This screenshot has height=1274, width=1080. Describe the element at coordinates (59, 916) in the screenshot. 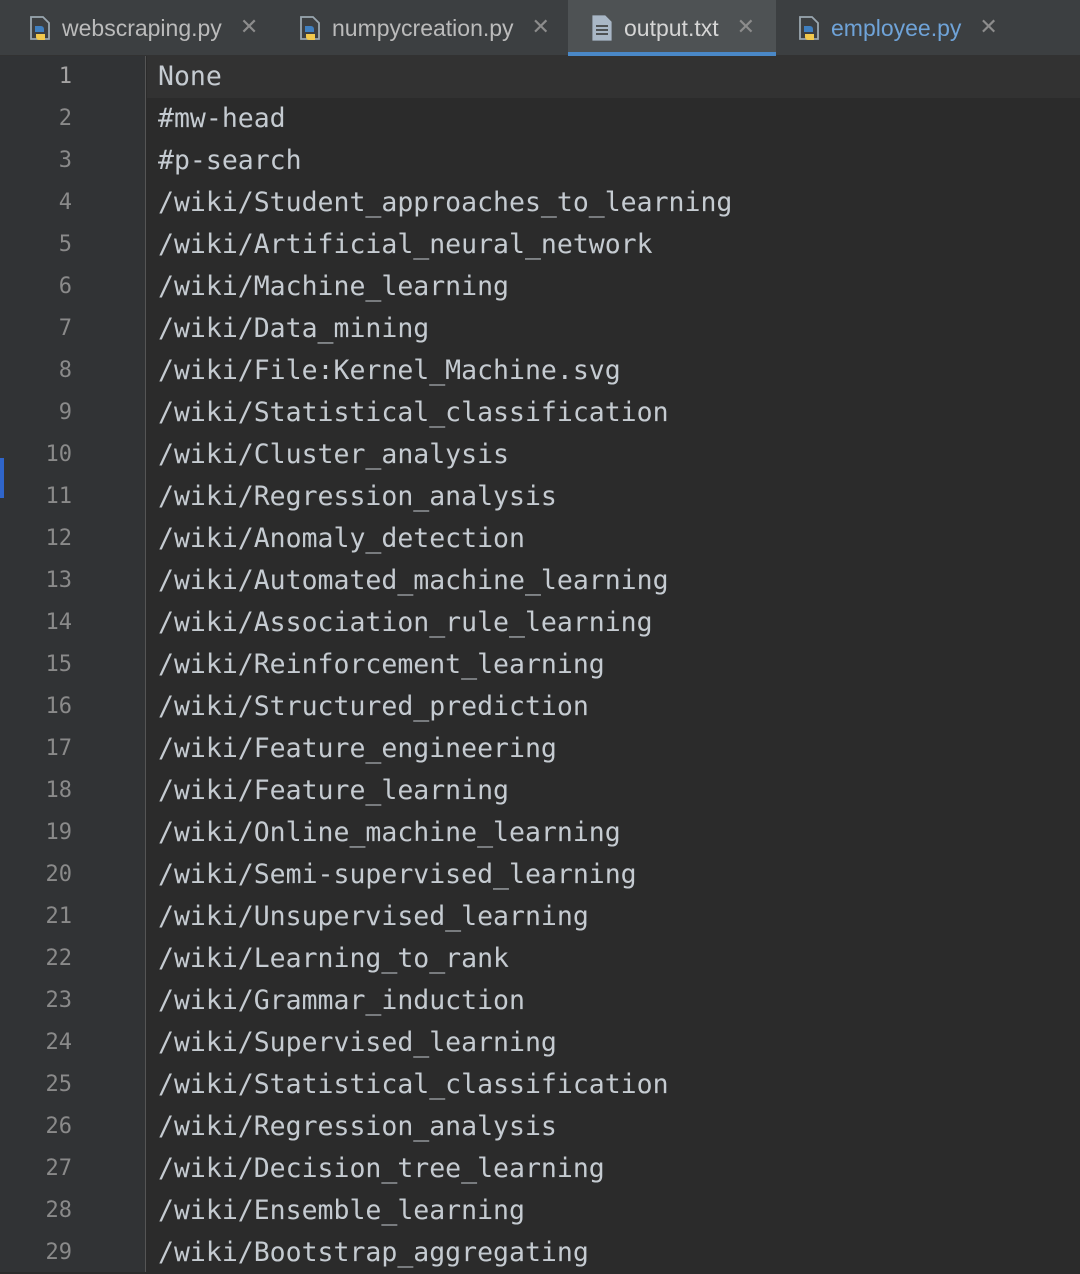

I see `line-number: 21` at that location.